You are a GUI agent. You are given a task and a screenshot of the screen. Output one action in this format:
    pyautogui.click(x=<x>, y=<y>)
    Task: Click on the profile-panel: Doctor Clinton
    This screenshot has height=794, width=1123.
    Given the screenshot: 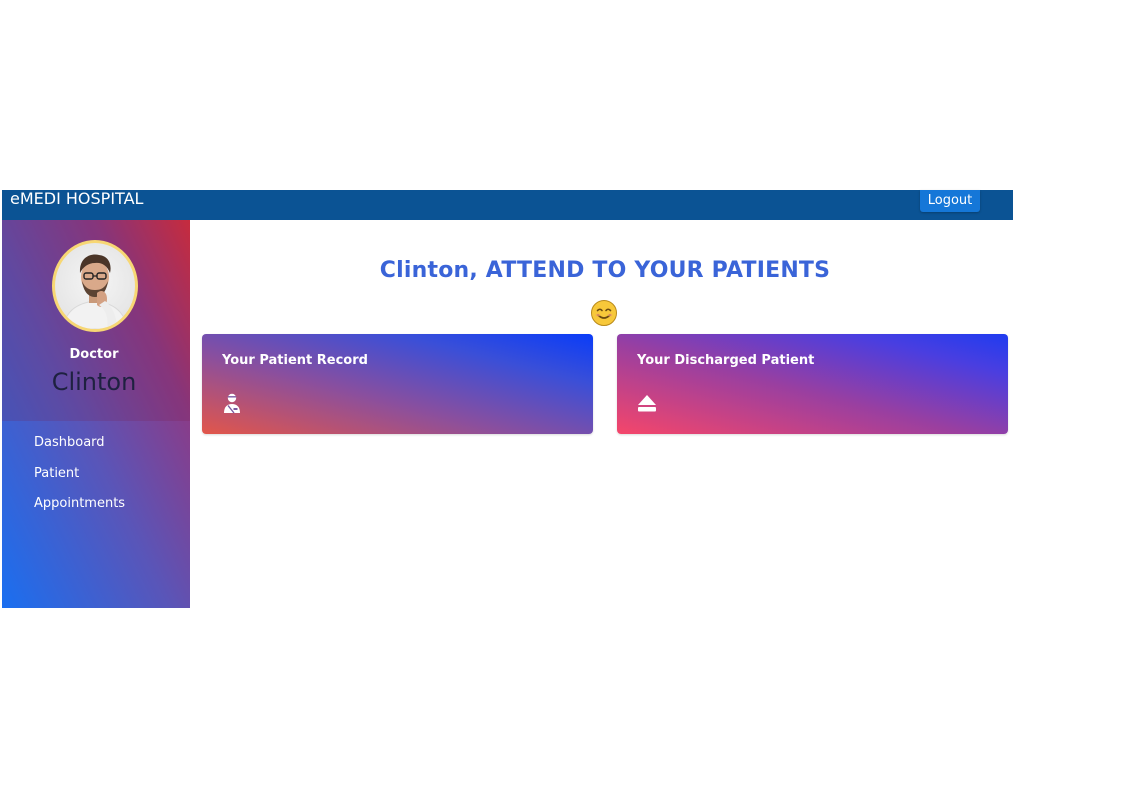 What is the action you would take?
    pyautogui.click(x=96, y=320)
    